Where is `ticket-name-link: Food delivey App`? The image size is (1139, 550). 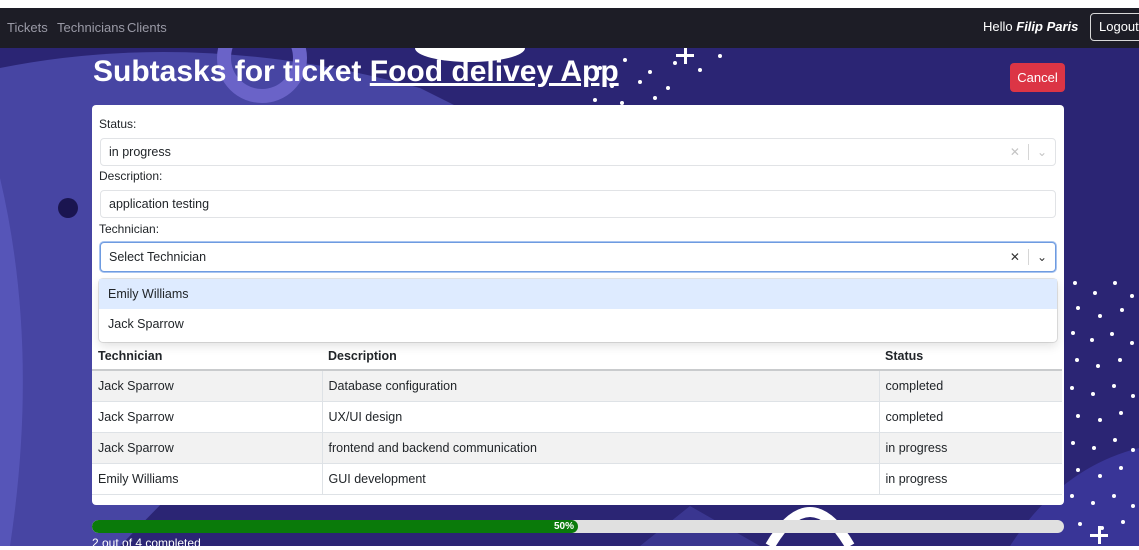
ticket-name-link: Food delivey App is located at coordinates (494, 71).